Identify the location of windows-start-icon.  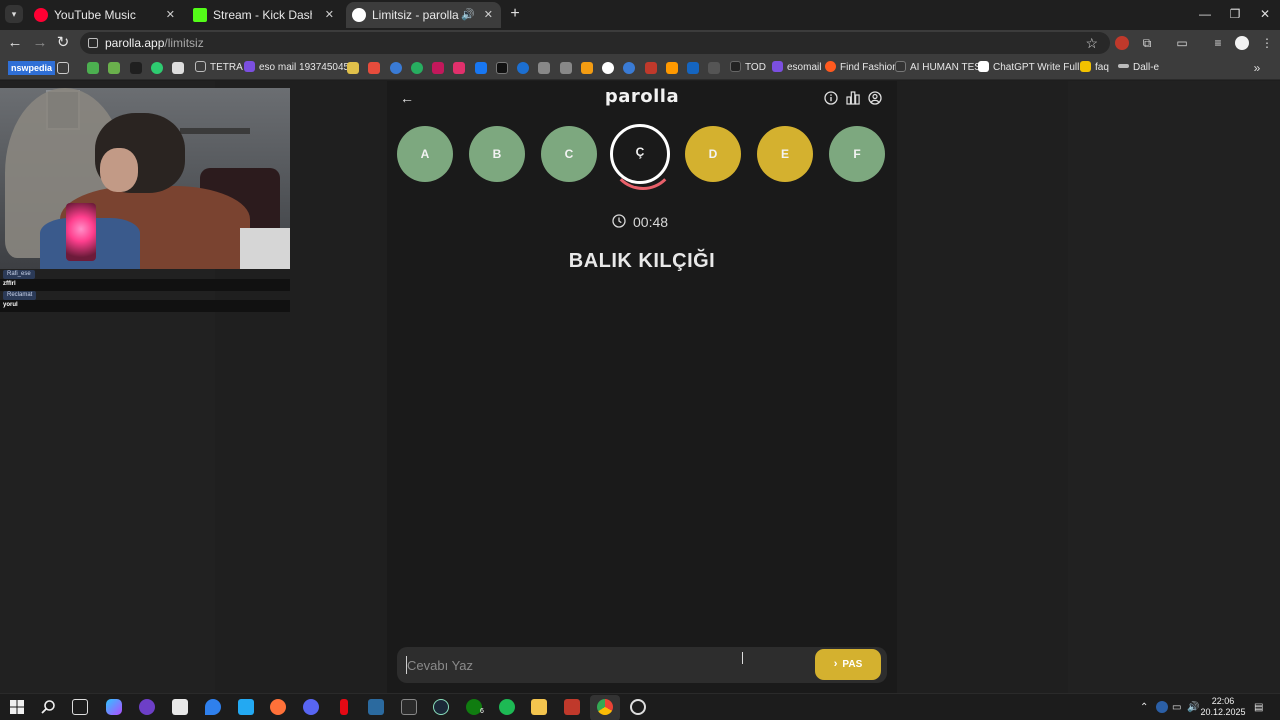
(17, 707).